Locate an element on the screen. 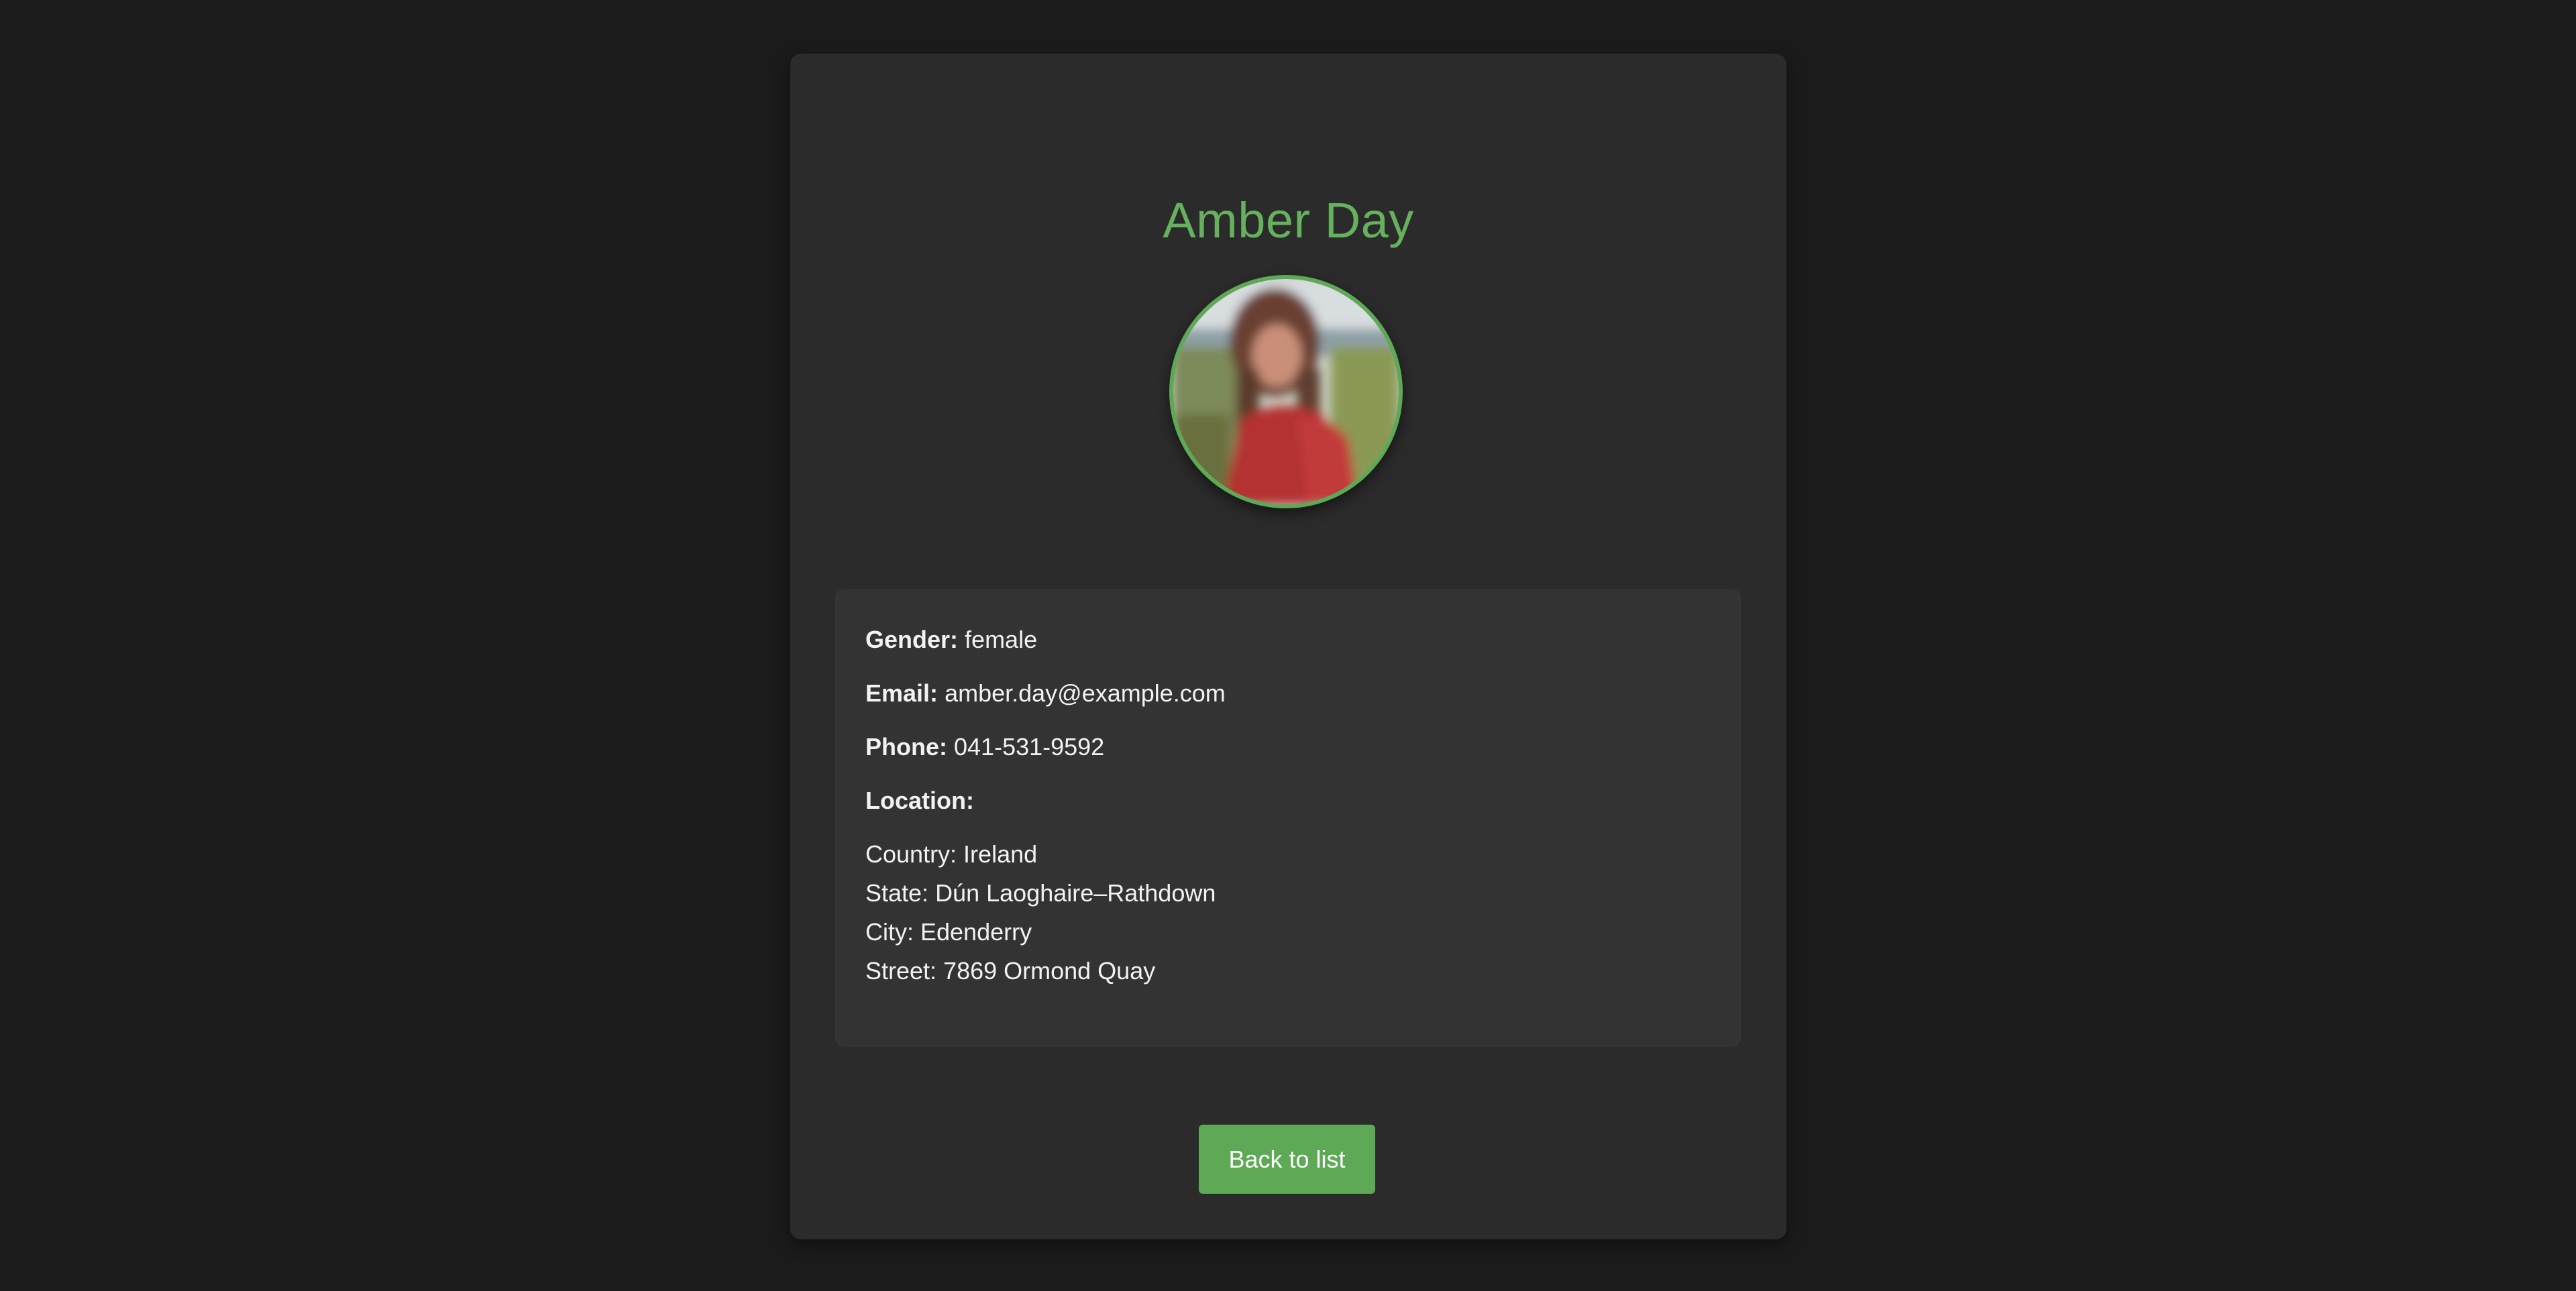 The height and width of the screenshot is (1291, 2576). phone-row: Phone: 041-531-9592 is located at coordinates (984, 747).